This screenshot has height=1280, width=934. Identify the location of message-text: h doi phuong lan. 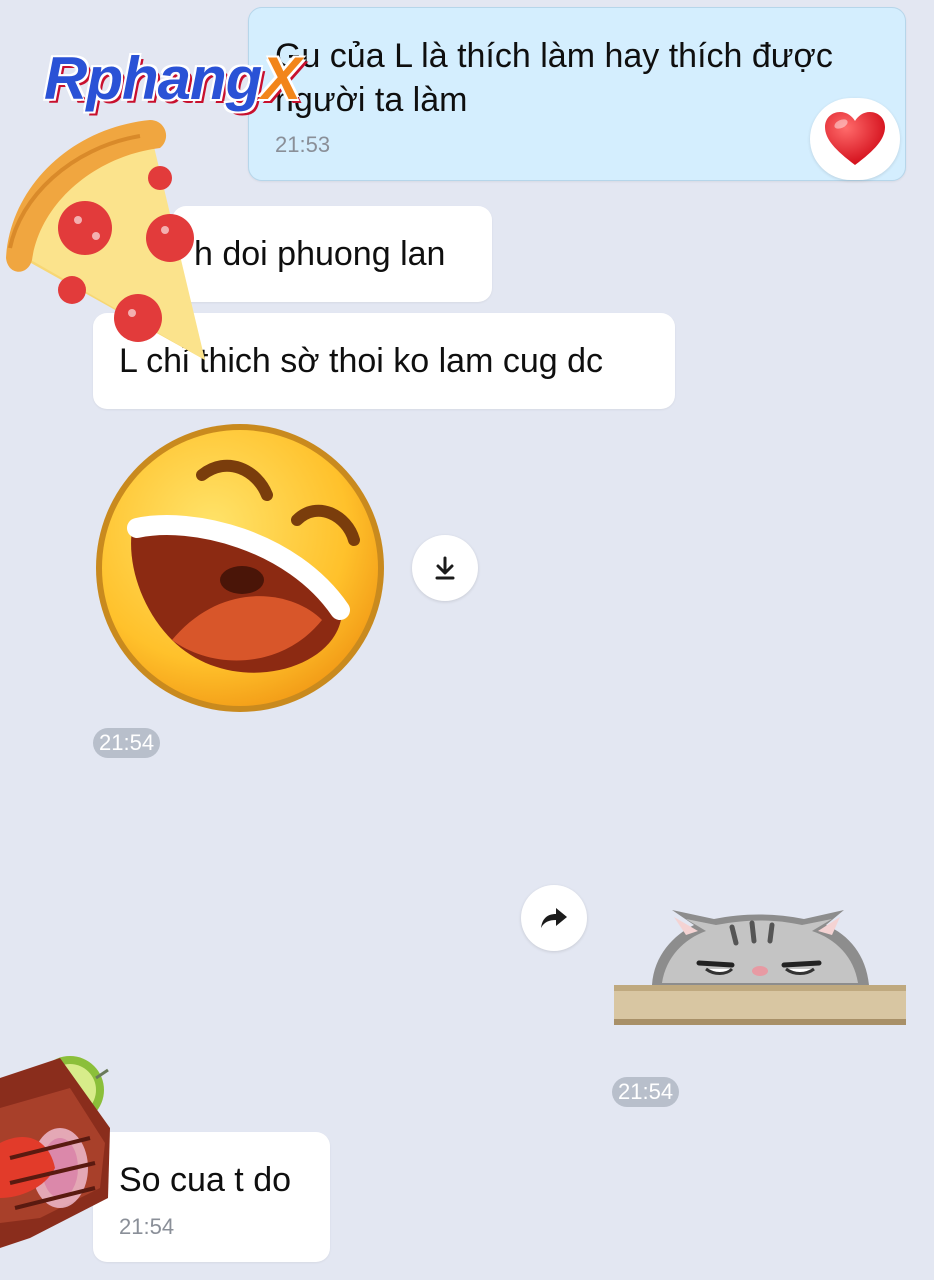
(320, 254).